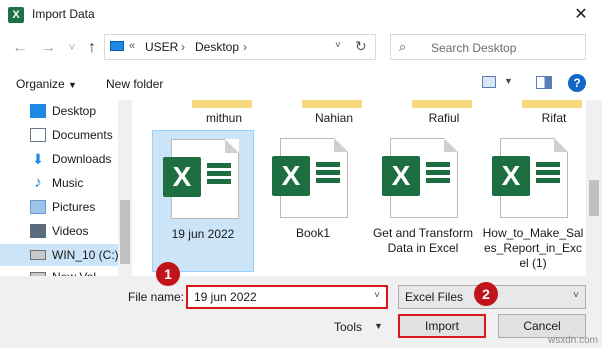  What do you see at coordinates (38, 159) in the screenshot?
I see `downloads-icon: ⬇` at bounding box center [38, 159].